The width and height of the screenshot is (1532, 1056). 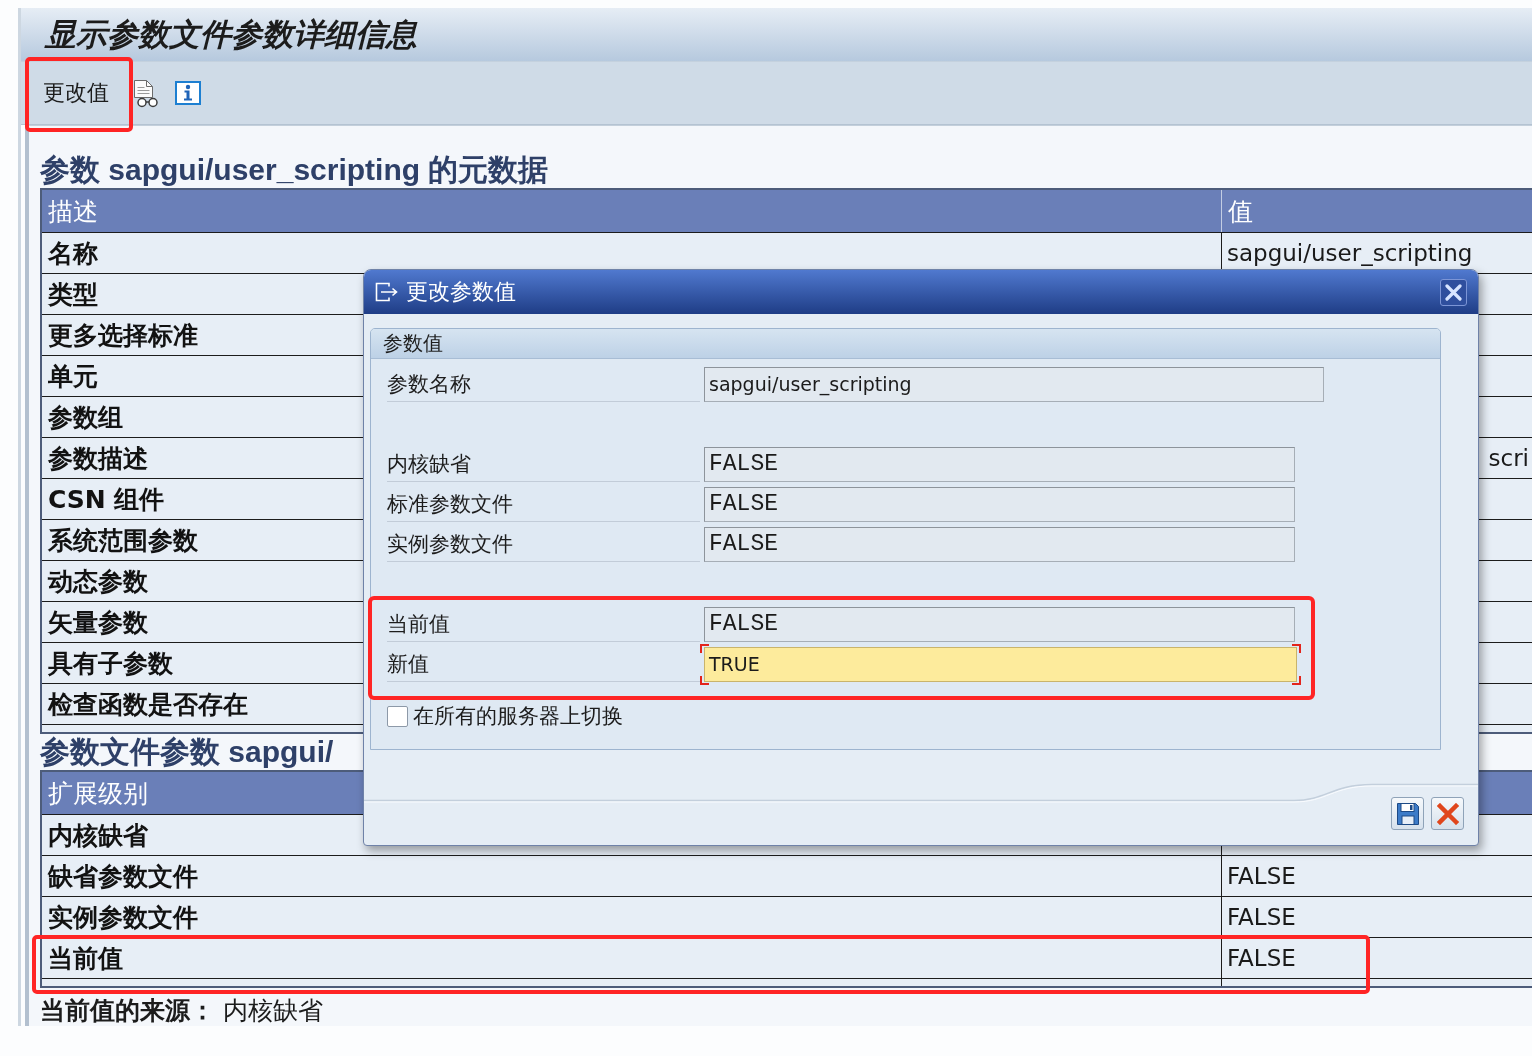 I want to click on checkbox-label: 在所有的服务器上切换, so click(x=518, y=716).